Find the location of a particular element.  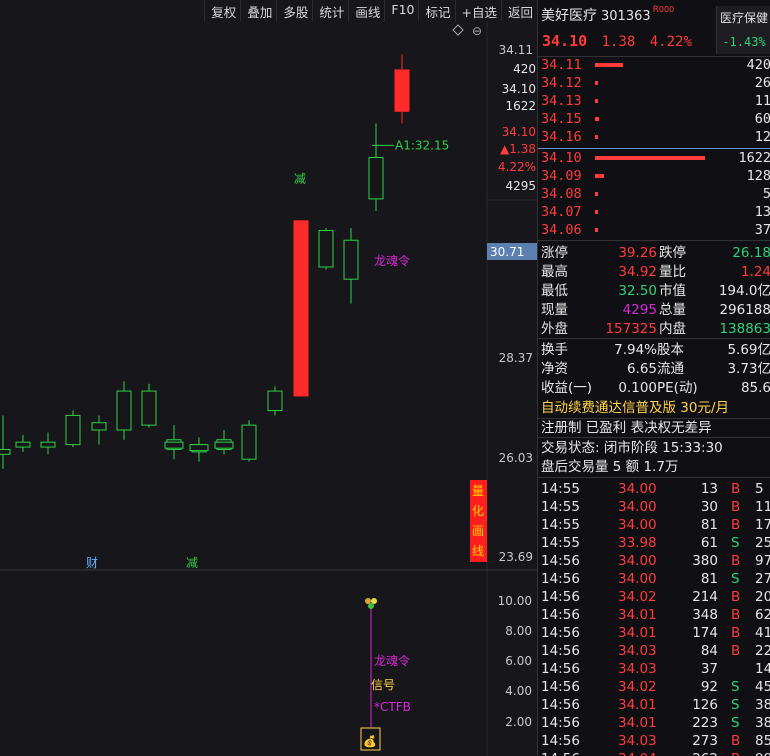

info-value: 34.10 is located at coordinates (519, 132).